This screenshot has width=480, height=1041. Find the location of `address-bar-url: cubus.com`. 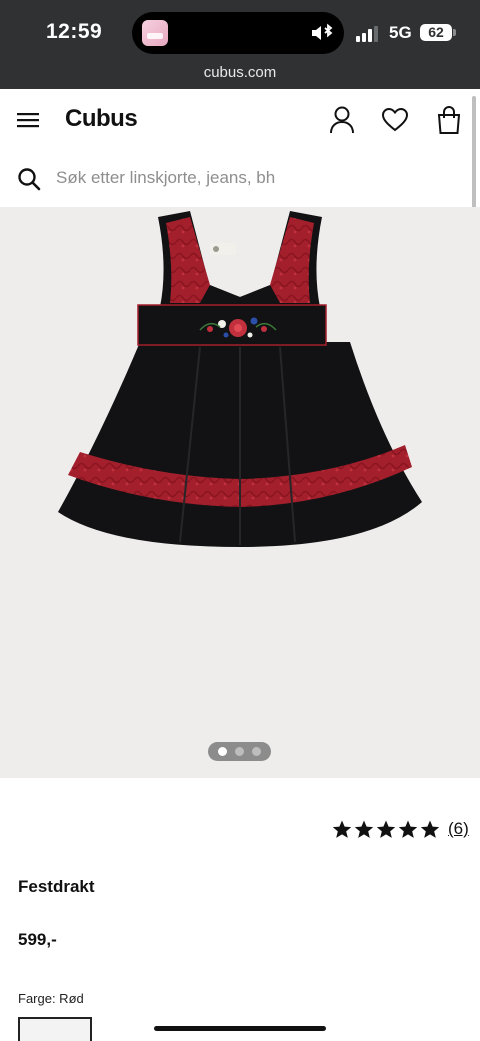

address-bar-url: cubus.com is located at coordinates (240, 72).